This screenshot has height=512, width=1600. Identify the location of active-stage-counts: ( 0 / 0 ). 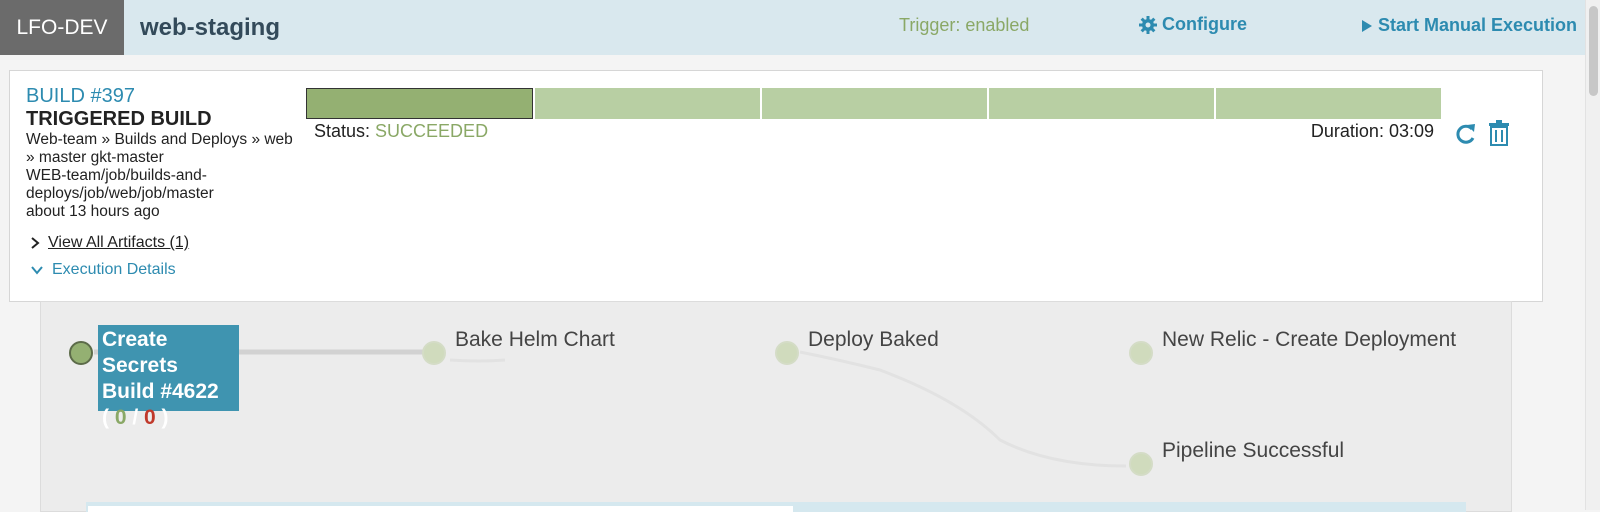
(135, 417).